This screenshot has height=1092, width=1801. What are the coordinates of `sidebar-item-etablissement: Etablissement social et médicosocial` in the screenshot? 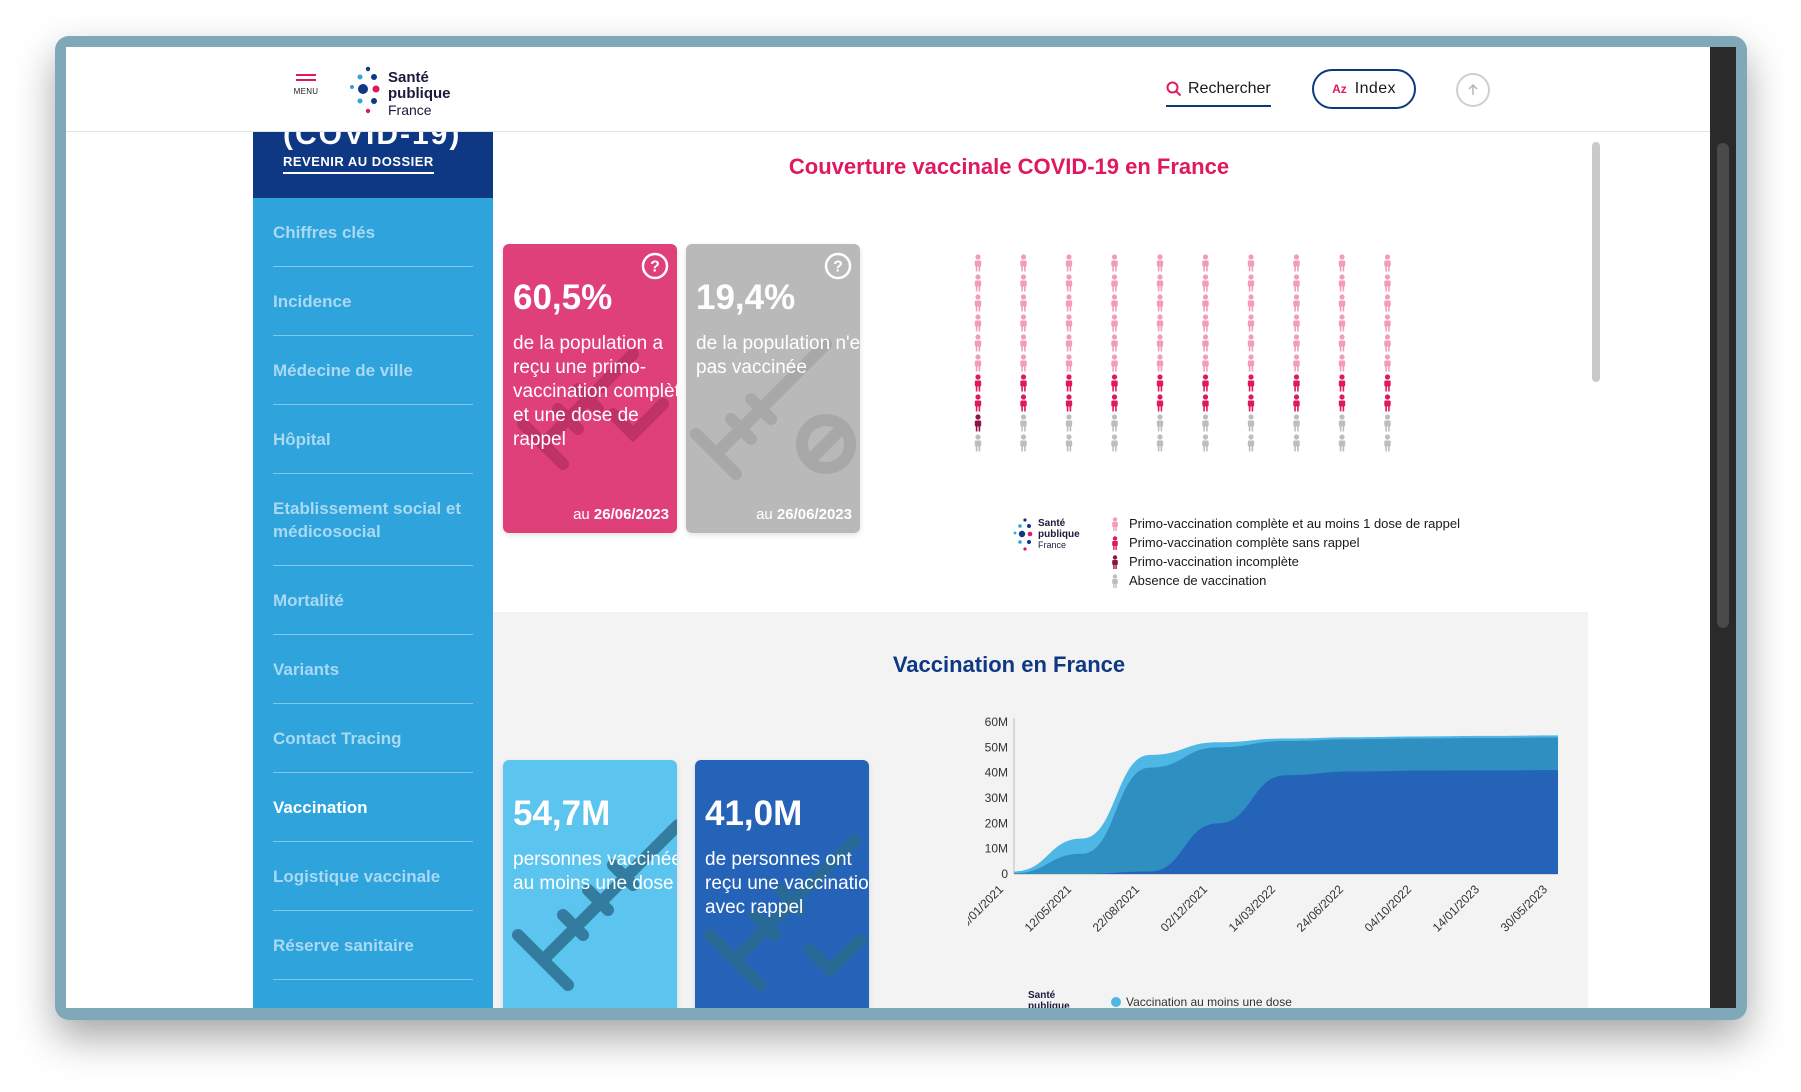 It's located at (373, 520).